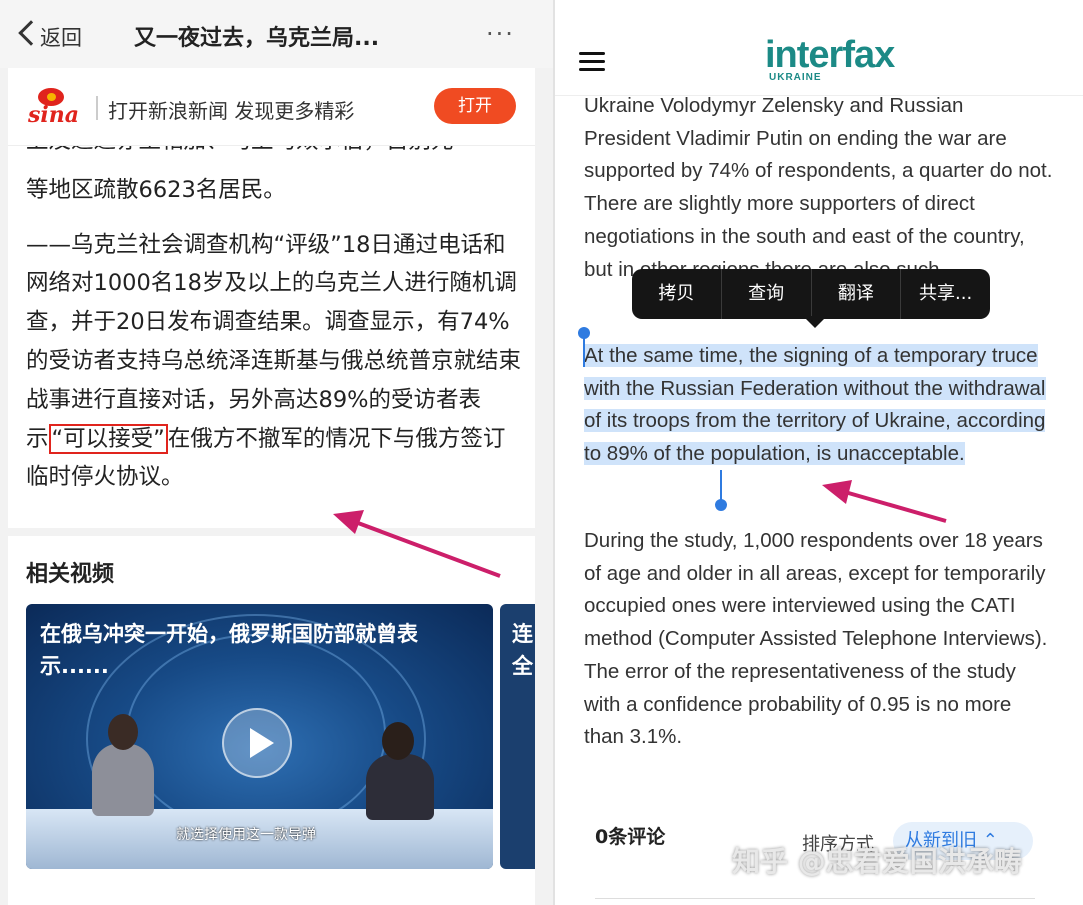 Image resolution: width=1083 pixels, height=905 pixels. What do you see at coordinates (795, 77) in the screenshot?
I see `interfax-logo-subtitle: UKRAINE` at bounding box center [795, 77].